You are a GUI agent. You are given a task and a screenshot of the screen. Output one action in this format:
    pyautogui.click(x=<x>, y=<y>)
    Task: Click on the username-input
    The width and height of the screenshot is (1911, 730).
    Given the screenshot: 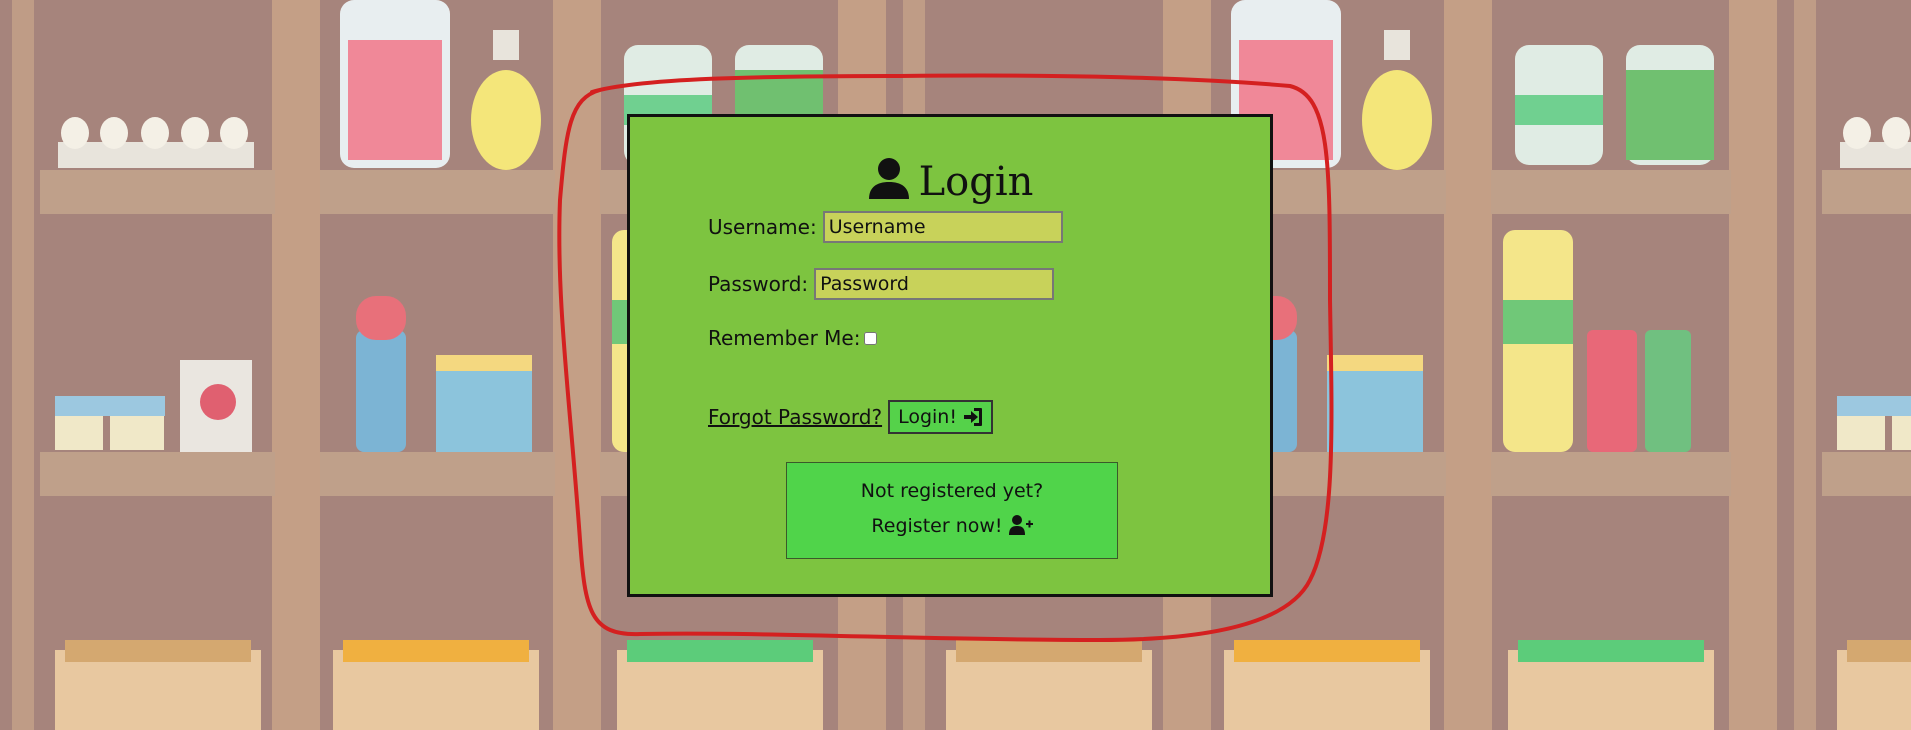 What is the action you would take?
    pyautogui.click(x=942, y=227)
    